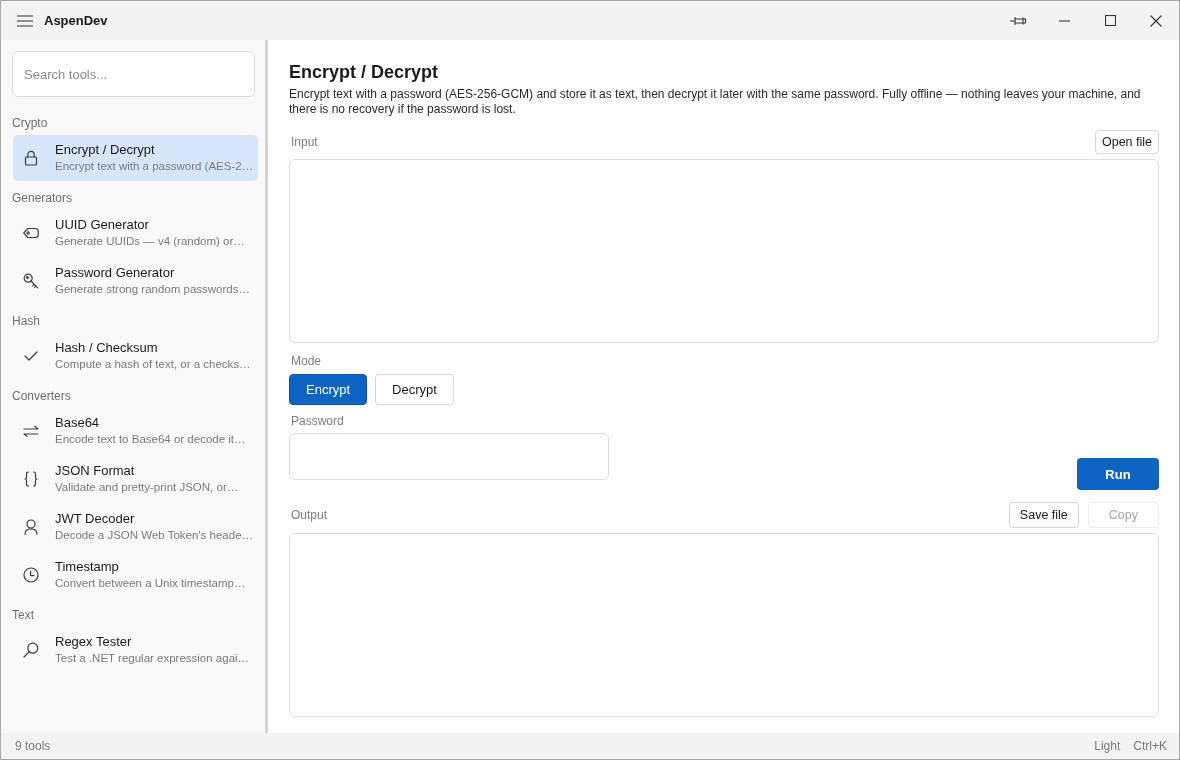 The width and height of the screenshot is (1180, 760). I want to click on checkmark-icon, so click(31, 356).